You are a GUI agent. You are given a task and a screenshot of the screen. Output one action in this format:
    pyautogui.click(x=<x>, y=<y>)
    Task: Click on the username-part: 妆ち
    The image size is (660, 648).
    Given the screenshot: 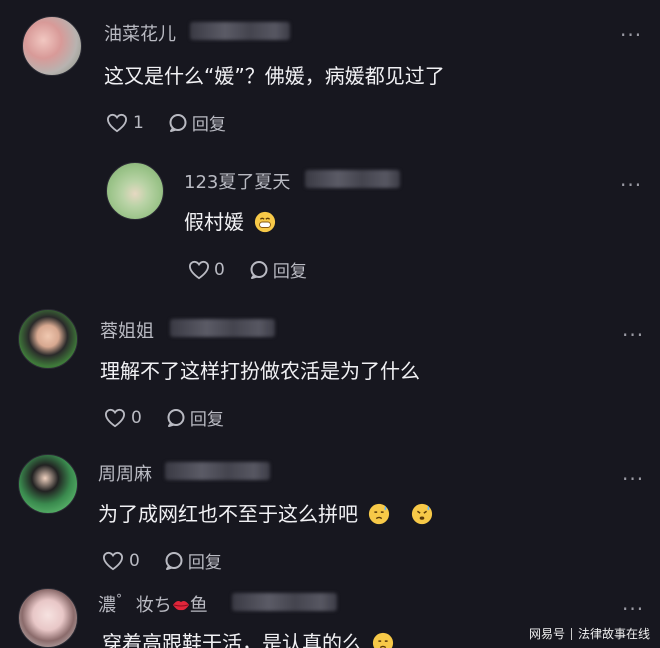 What is the action you would take?
    pyautogui.click(x=153, y=605)
    